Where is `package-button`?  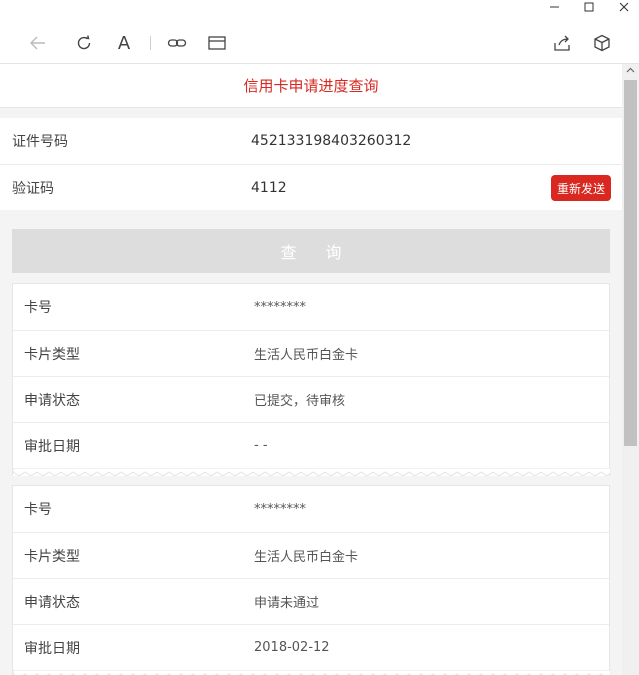
package-button is located at coordinates (602, 43).